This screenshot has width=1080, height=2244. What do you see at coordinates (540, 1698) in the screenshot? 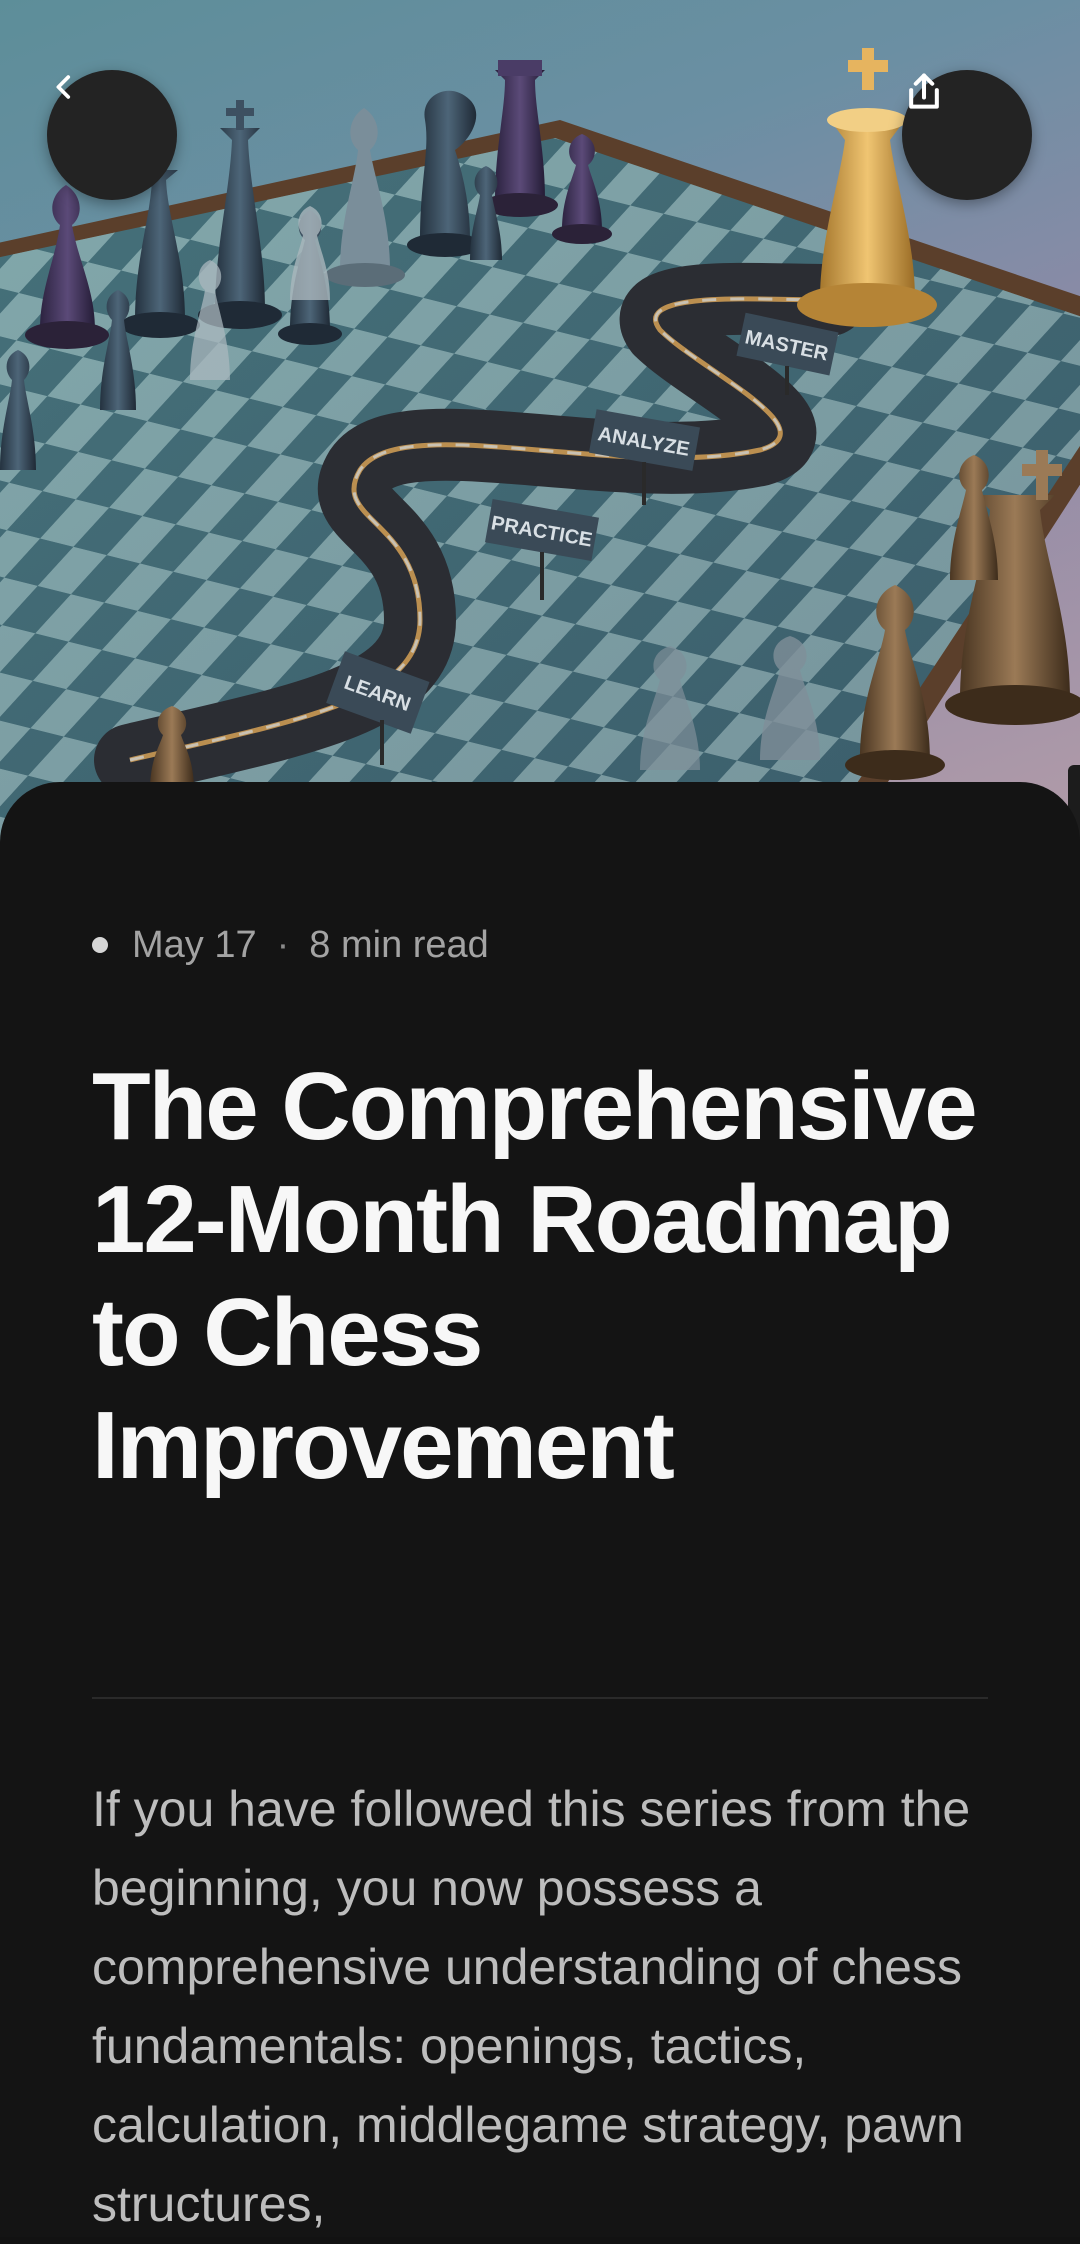
I see `divider` at bounding box center [540, 1698].